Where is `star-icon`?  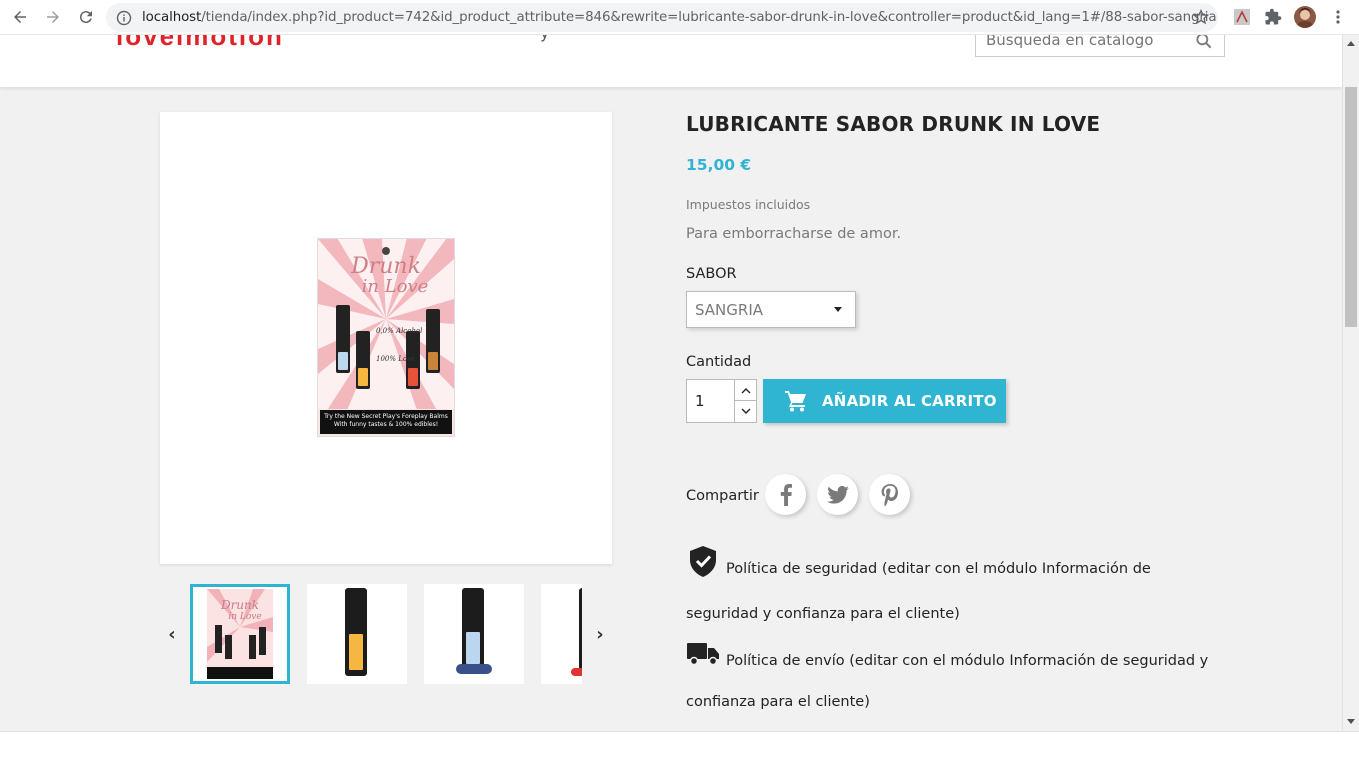 star-icon is located at coordinates (1201, 19).